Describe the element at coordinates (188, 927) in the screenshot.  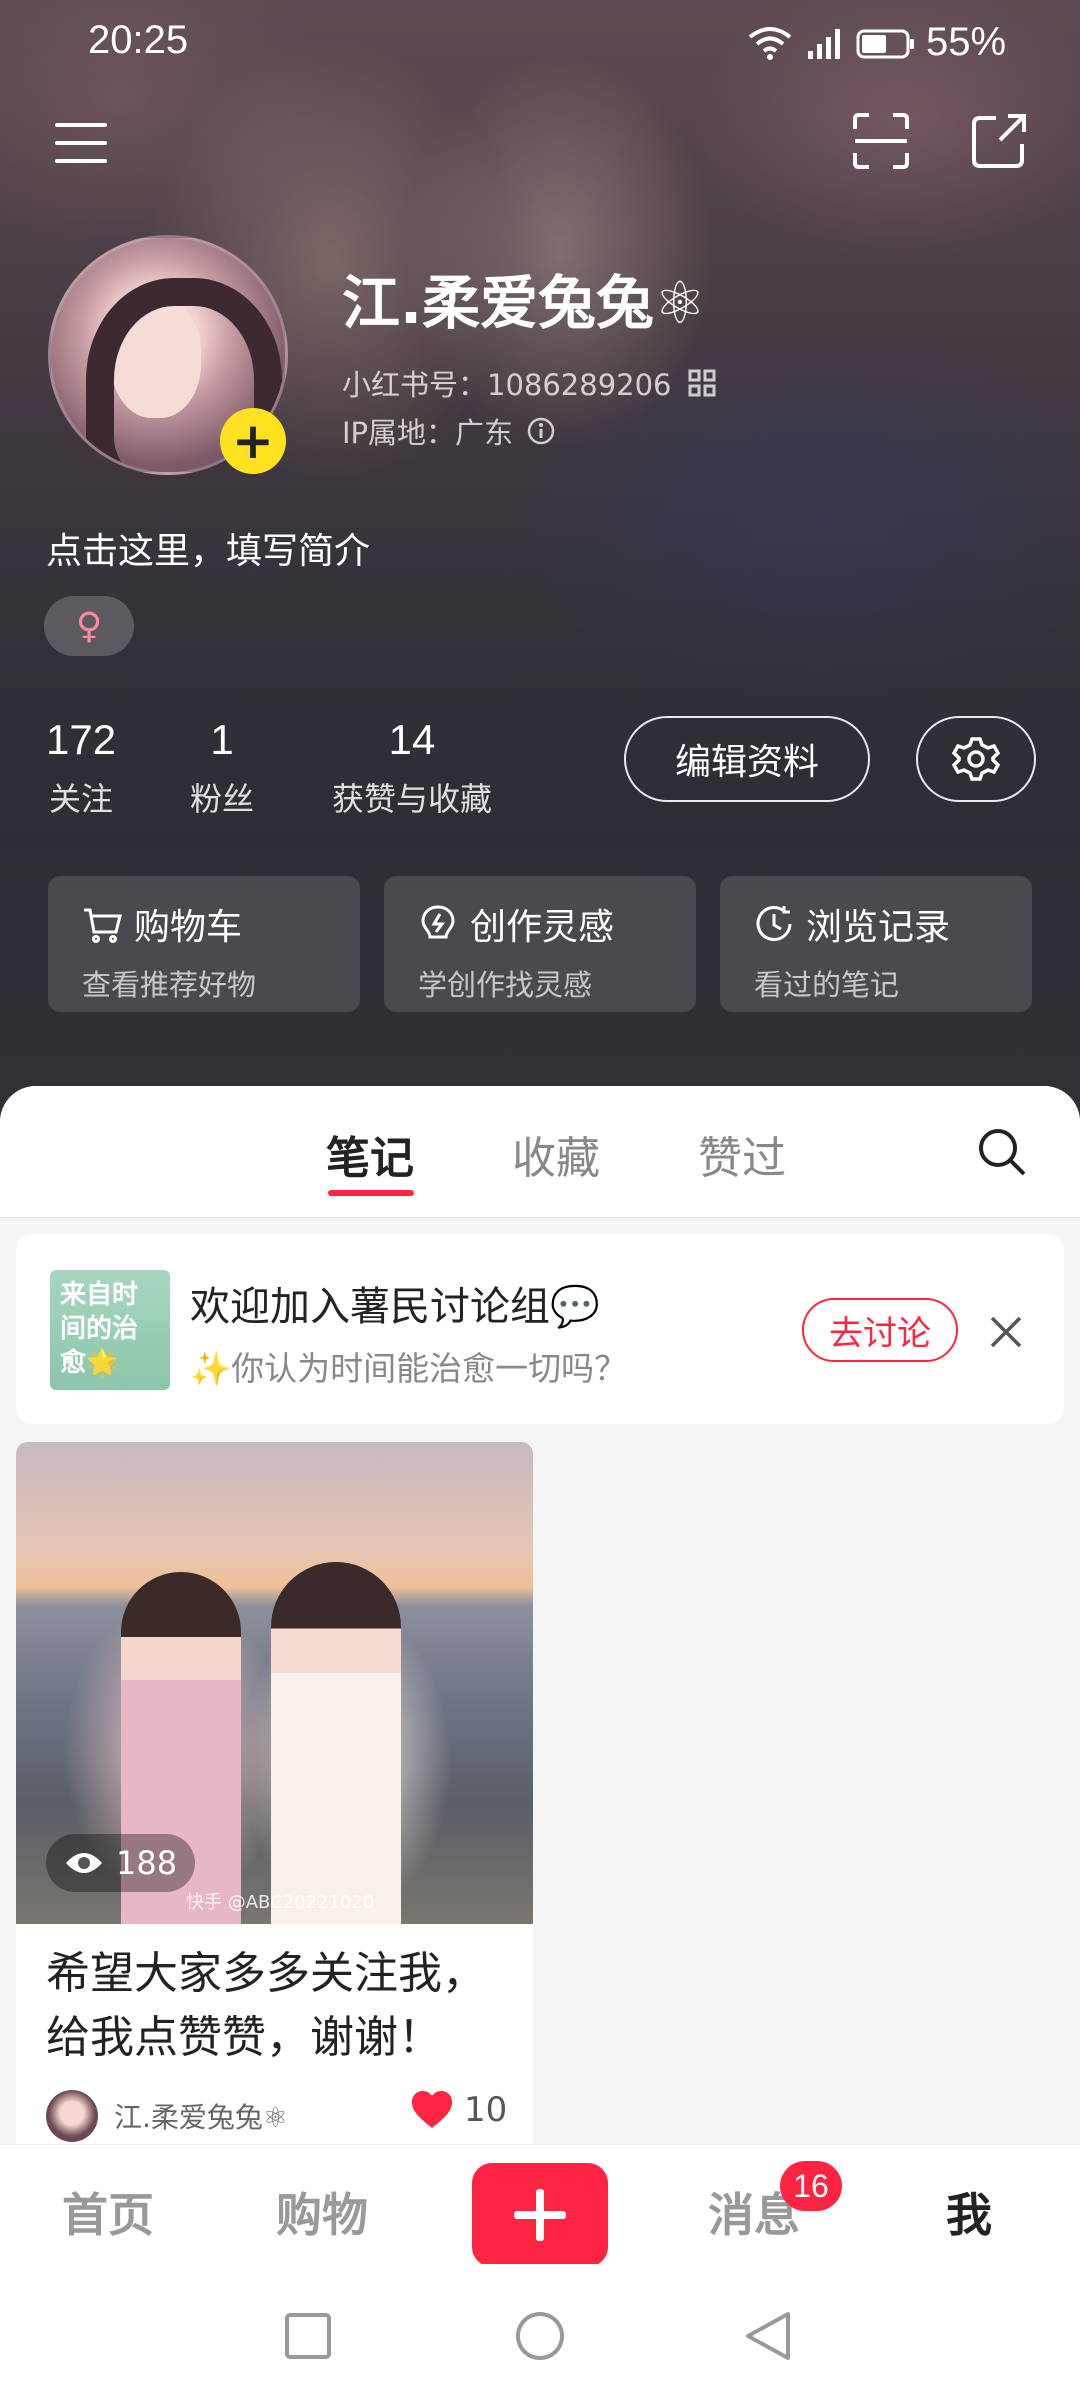
I see `quick-link-title: 购物车` at that location.